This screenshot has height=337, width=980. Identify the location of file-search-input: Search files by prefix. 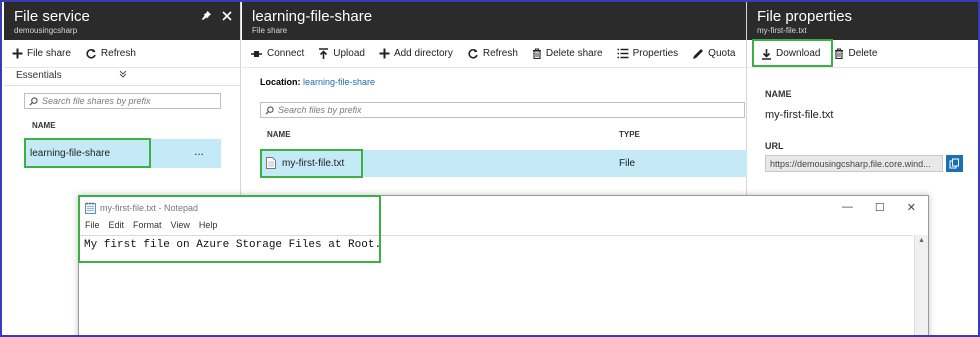
(502, 110).